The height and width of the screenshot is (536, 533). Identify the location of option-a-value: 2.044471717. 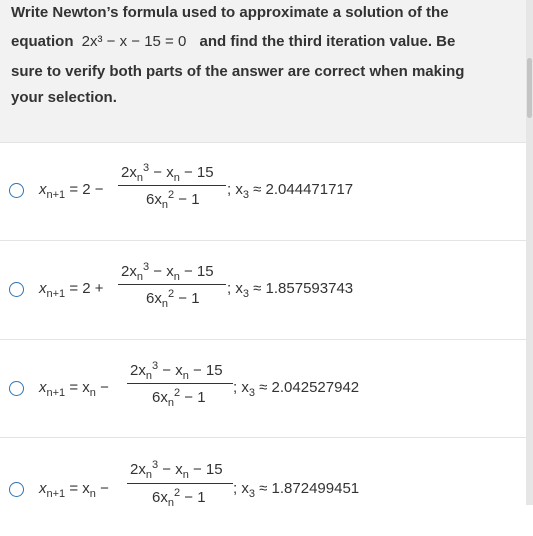
(309, 189).